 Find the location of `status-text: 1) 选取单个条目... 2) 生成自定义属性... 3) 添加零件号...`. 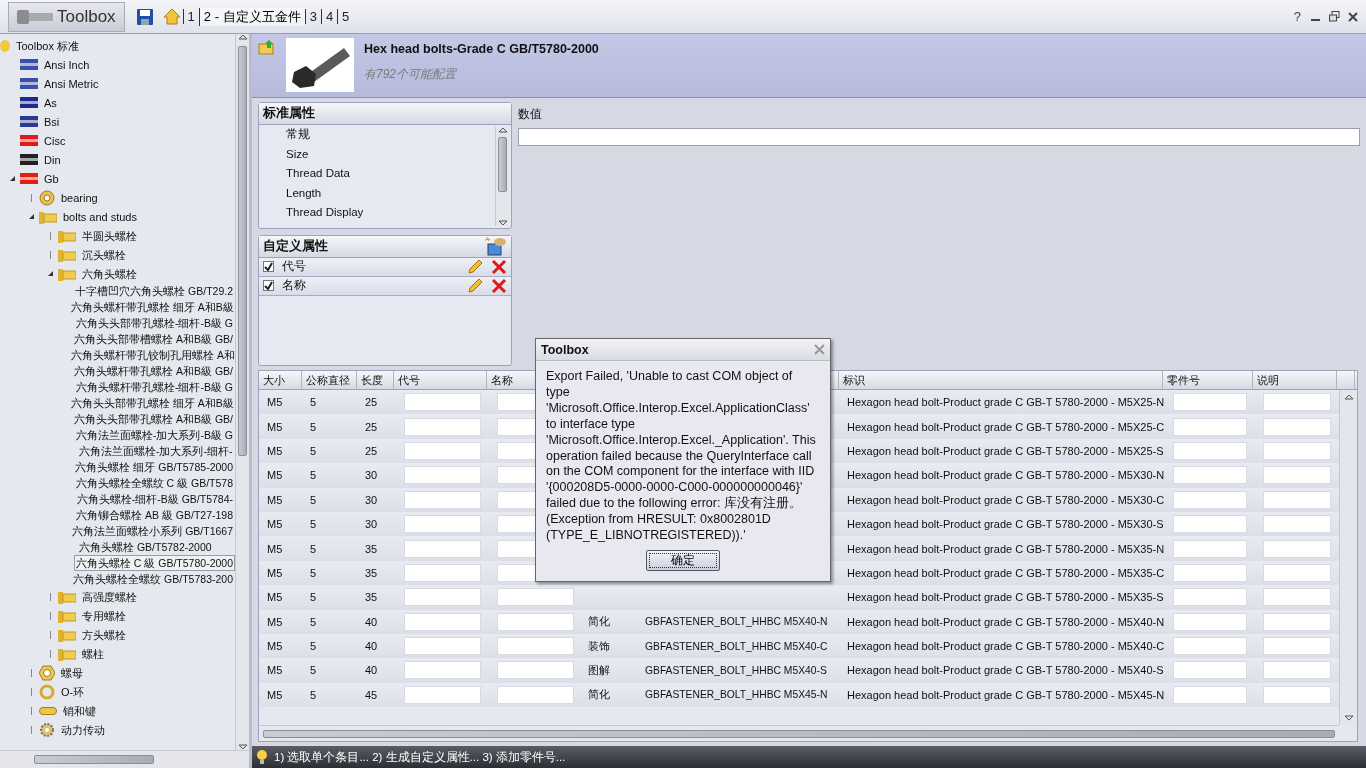

status-text: 1) 选取单个条目... 2) 生成自定义属性... 3) 添加零件号... is located at coordinates (420, 757).